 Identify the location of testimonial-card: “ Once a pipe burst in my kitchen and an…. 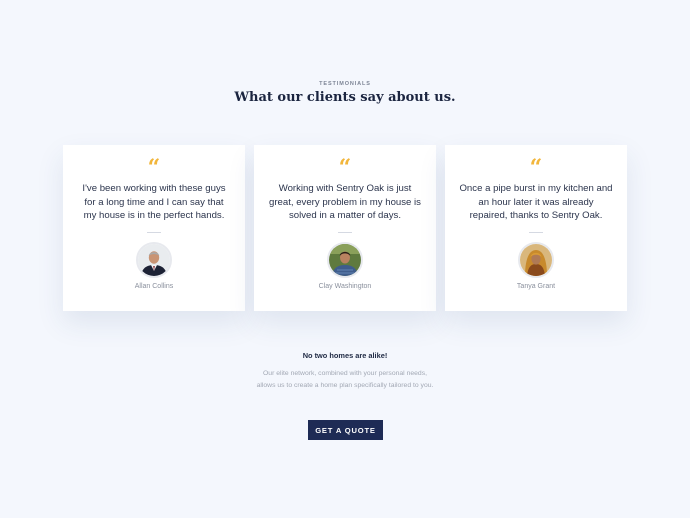
(536, 228).